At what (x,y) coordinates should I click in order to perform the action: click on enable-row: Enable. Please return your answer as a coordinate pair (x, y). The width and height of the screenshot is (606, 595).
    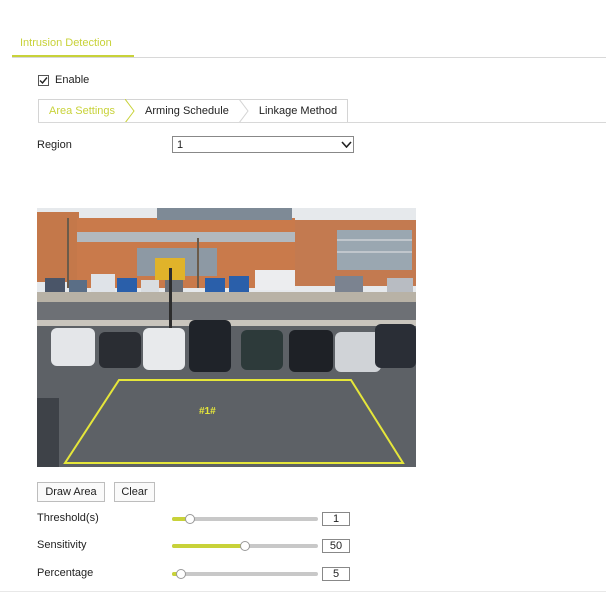
    Looking at the image, I should click on (63, 80).